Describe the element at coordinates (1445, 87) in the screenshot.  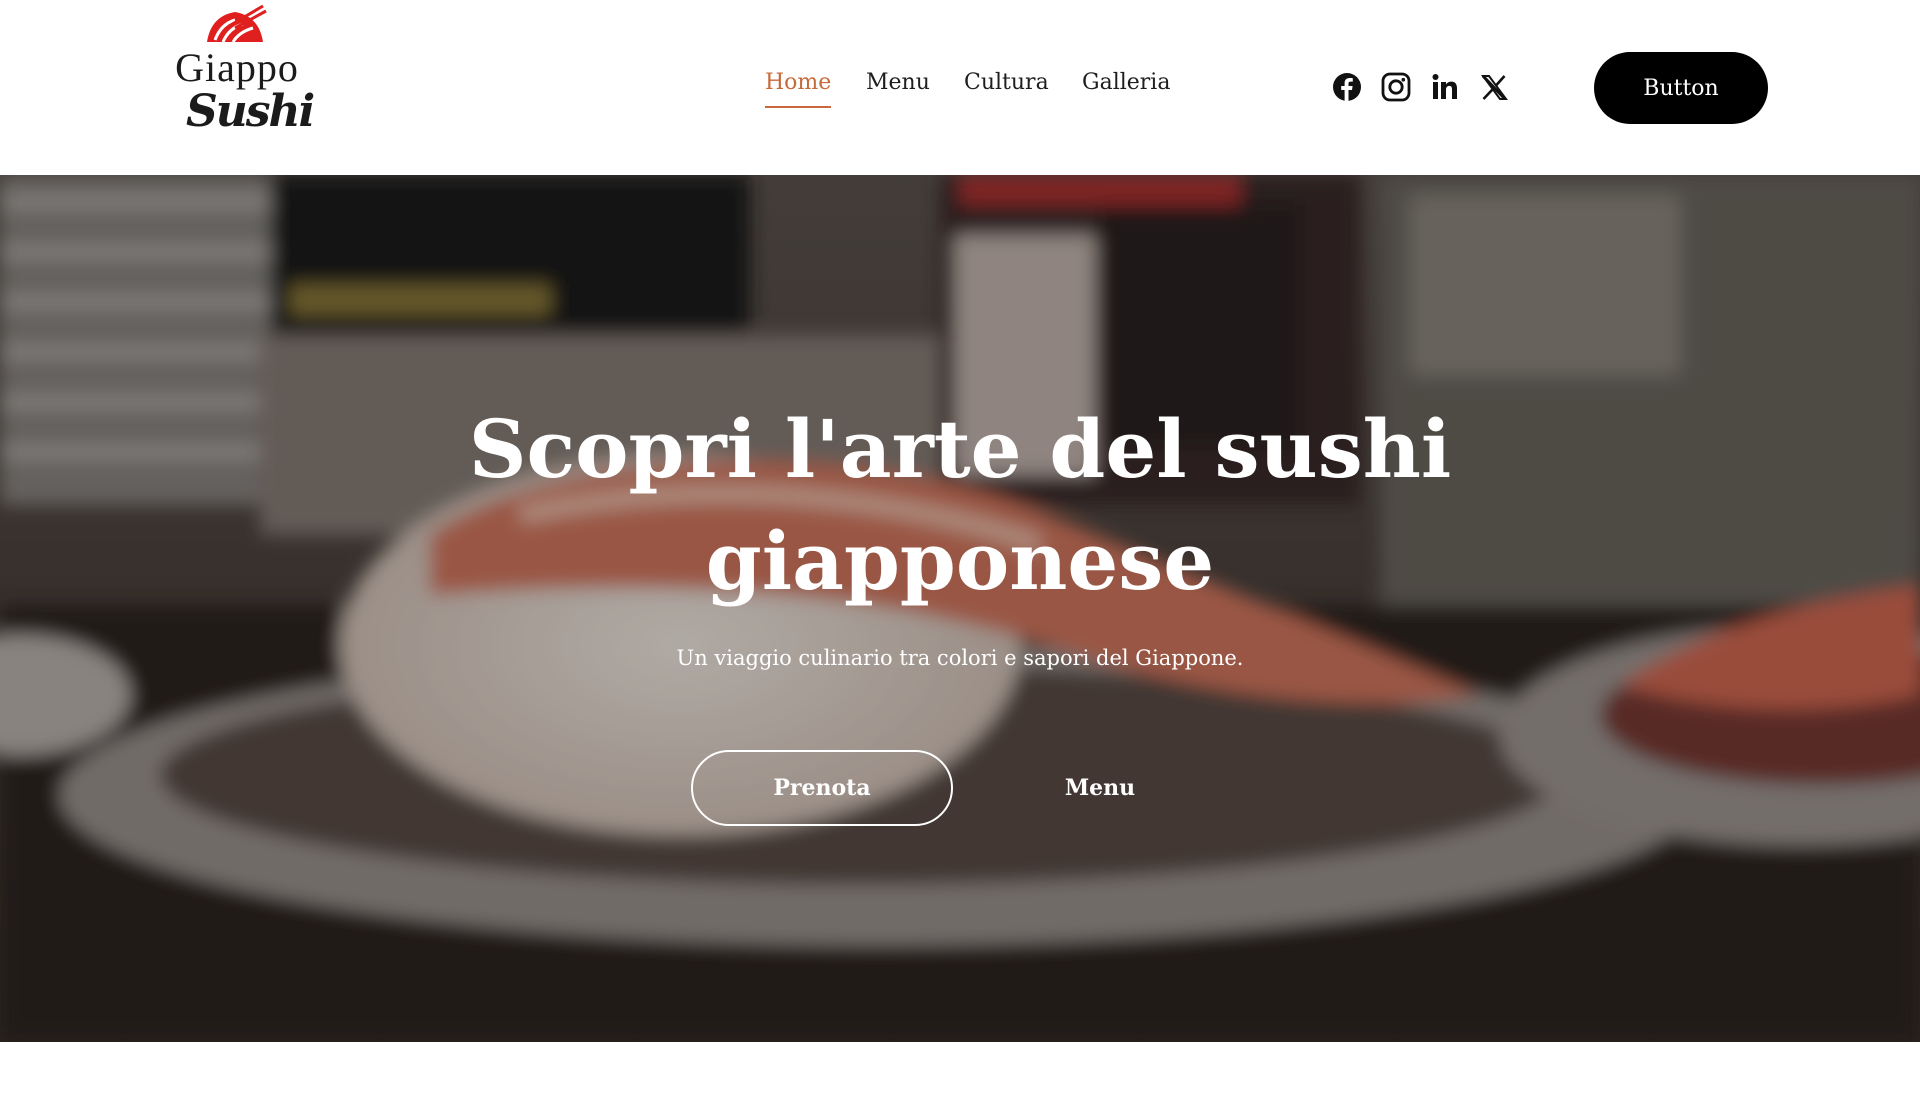
I see `linkedin-icon` at that location.